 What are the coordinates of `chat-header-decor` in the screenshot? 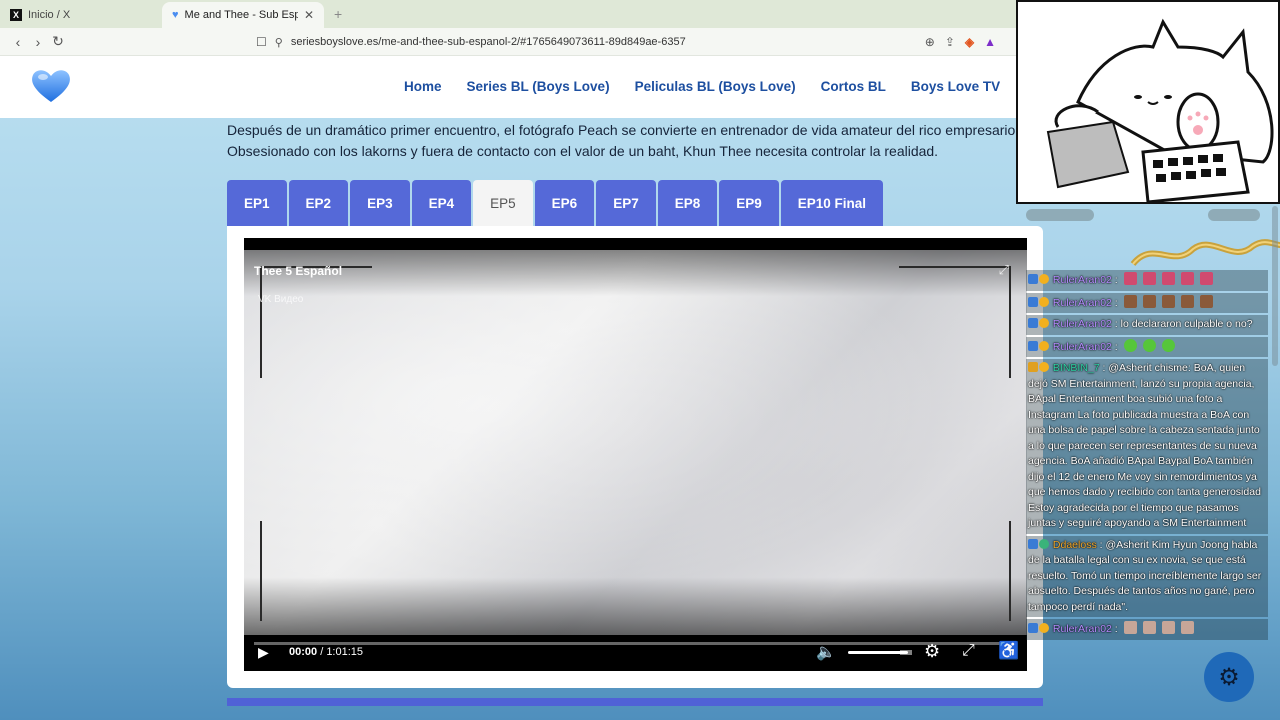 It's located at (1152, 238).